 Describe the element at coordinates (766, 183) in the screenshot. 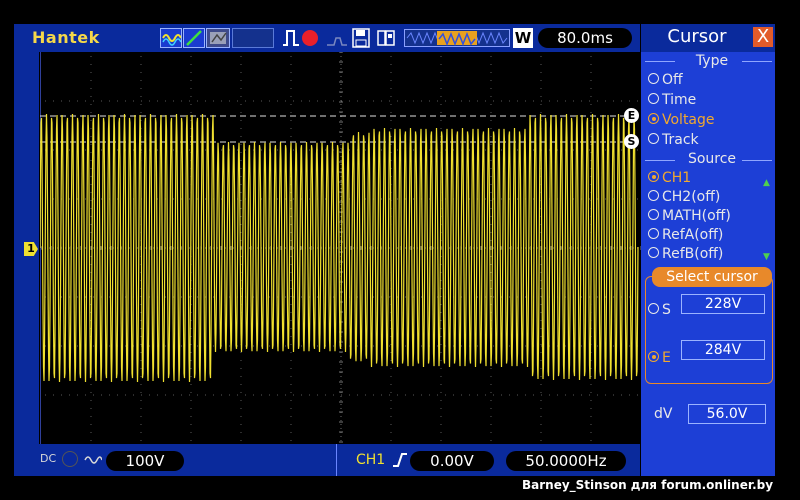

I see `scroll-up-icon: ▲` at that location.